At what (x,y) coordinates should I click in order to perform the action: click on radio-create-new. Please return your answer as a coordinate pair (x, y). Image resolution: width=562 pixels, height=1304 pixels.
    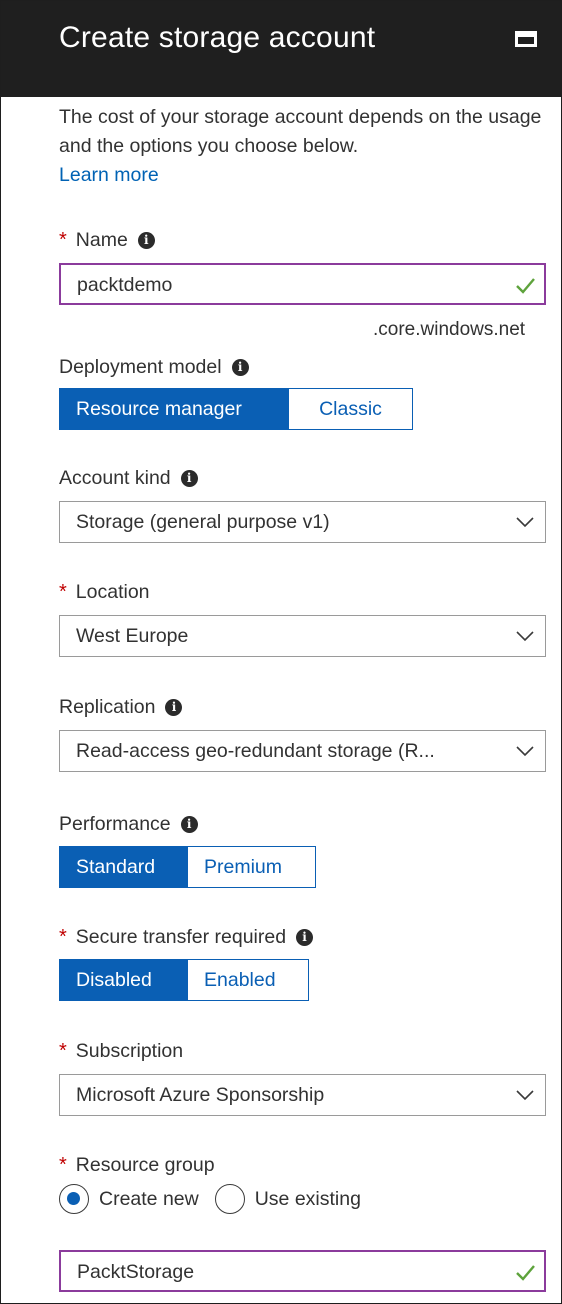
    Looking at the image, I should click on (74, 1199).